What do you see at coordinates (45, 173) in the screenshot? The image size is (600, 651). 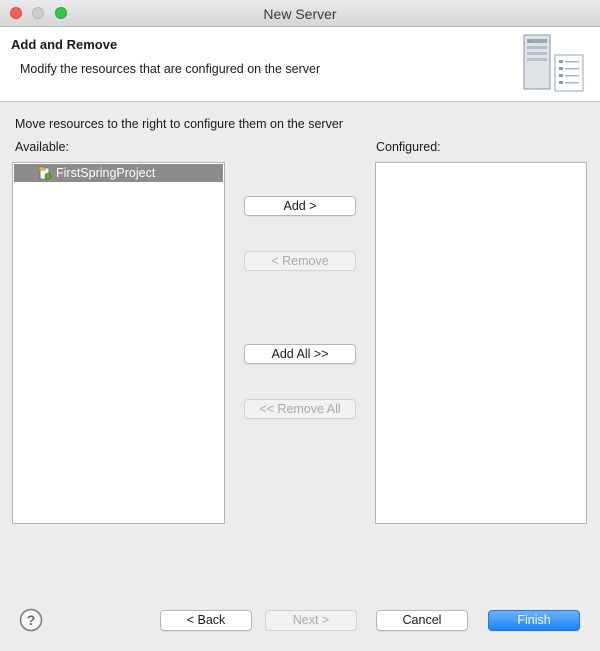 I see `project-icon` at bounding box center [45, 173].